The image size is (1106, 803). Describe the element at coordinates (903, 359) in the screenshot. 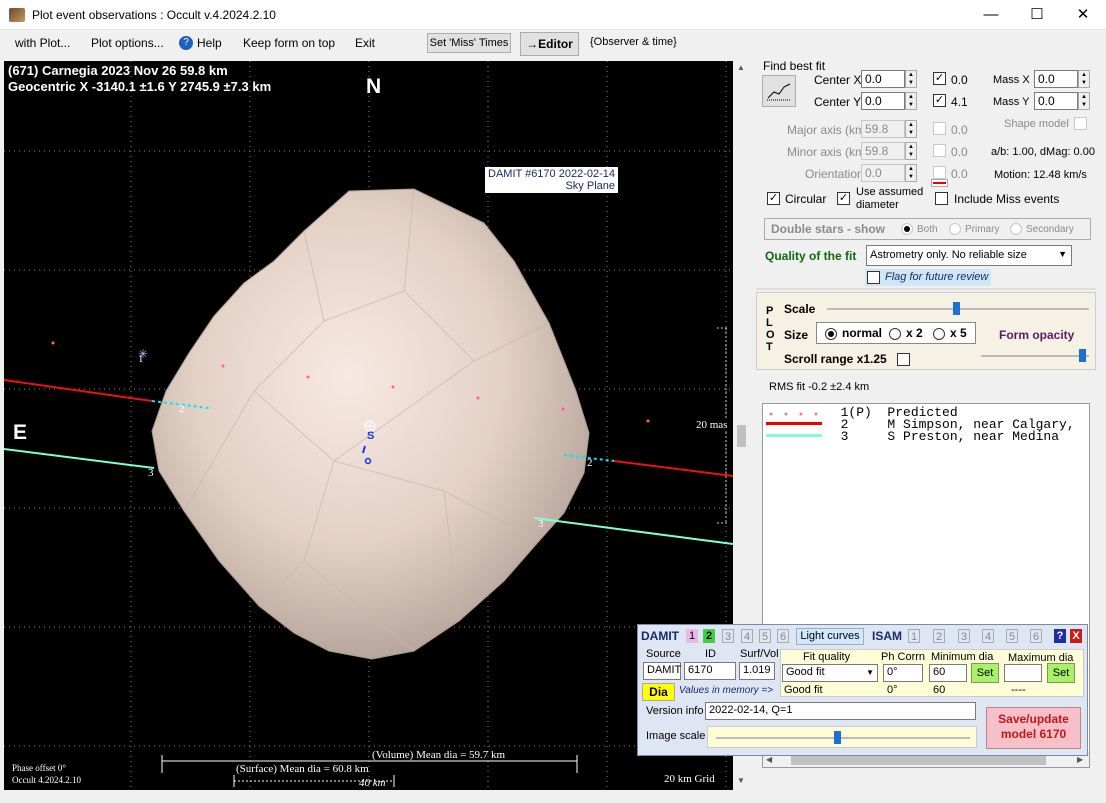

I see `scroll-range-checkbox` at that location.